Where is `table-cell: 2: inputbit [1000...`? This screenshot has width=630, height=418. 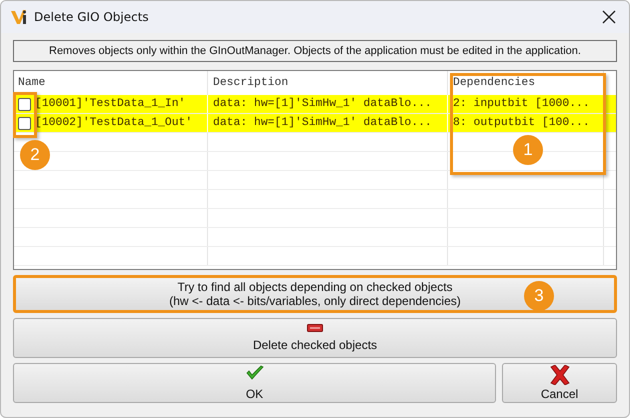 table-cell: 2: inputbit [1000... is located at coordinates (521, 104).